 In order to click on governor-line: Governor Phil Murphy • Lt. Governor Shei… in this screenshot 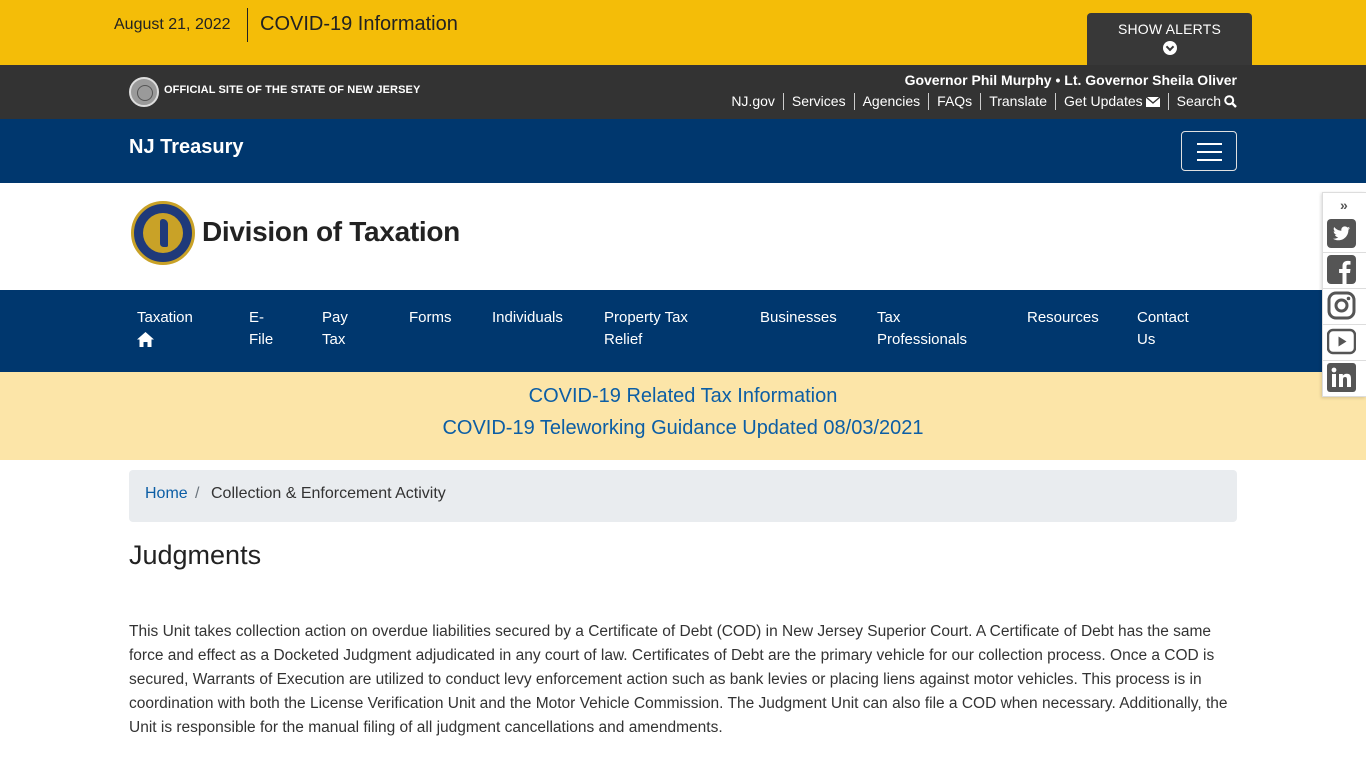, I will do `click(1070, 80)`.